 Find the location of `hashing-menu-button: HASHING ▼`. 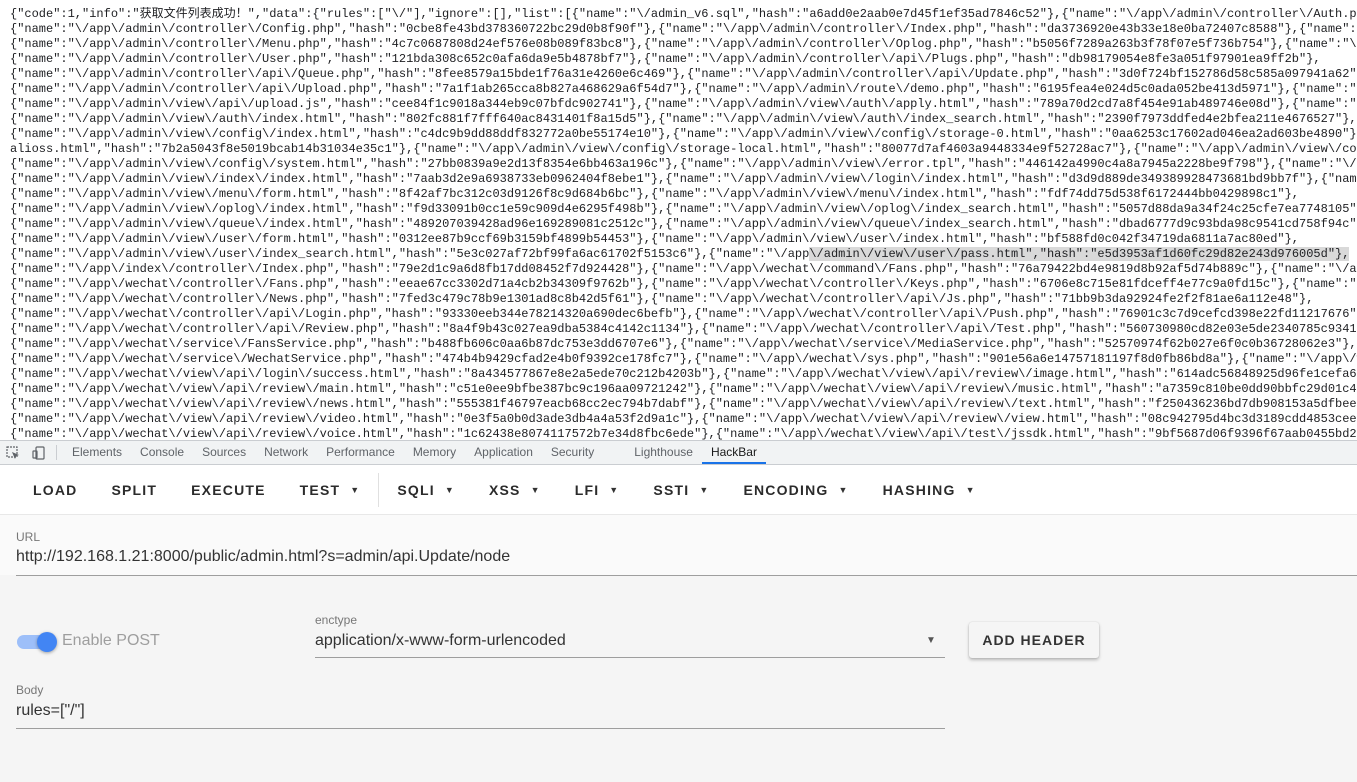

hashing-menu-button: HASHING ▼ is located at coordinates (929, 490).